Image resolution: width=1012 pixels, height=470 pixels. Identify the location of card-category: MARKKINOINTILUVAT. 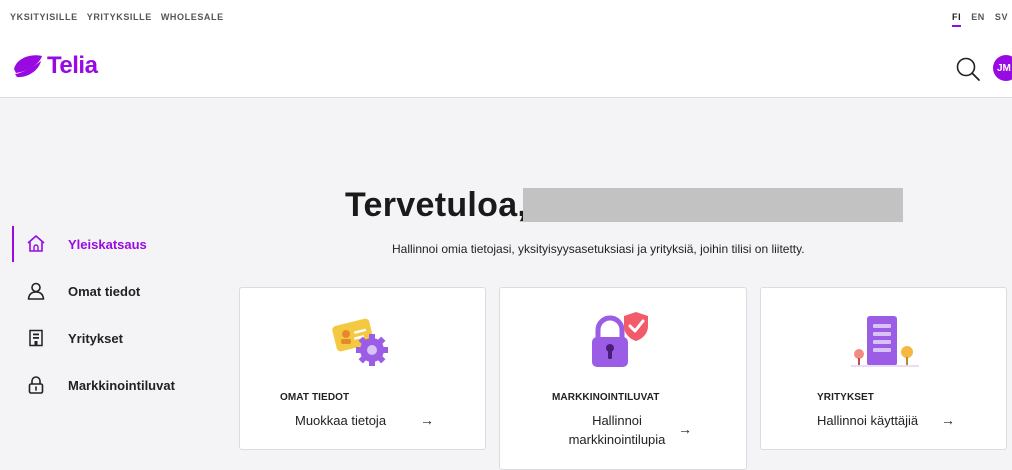
(606, 397).